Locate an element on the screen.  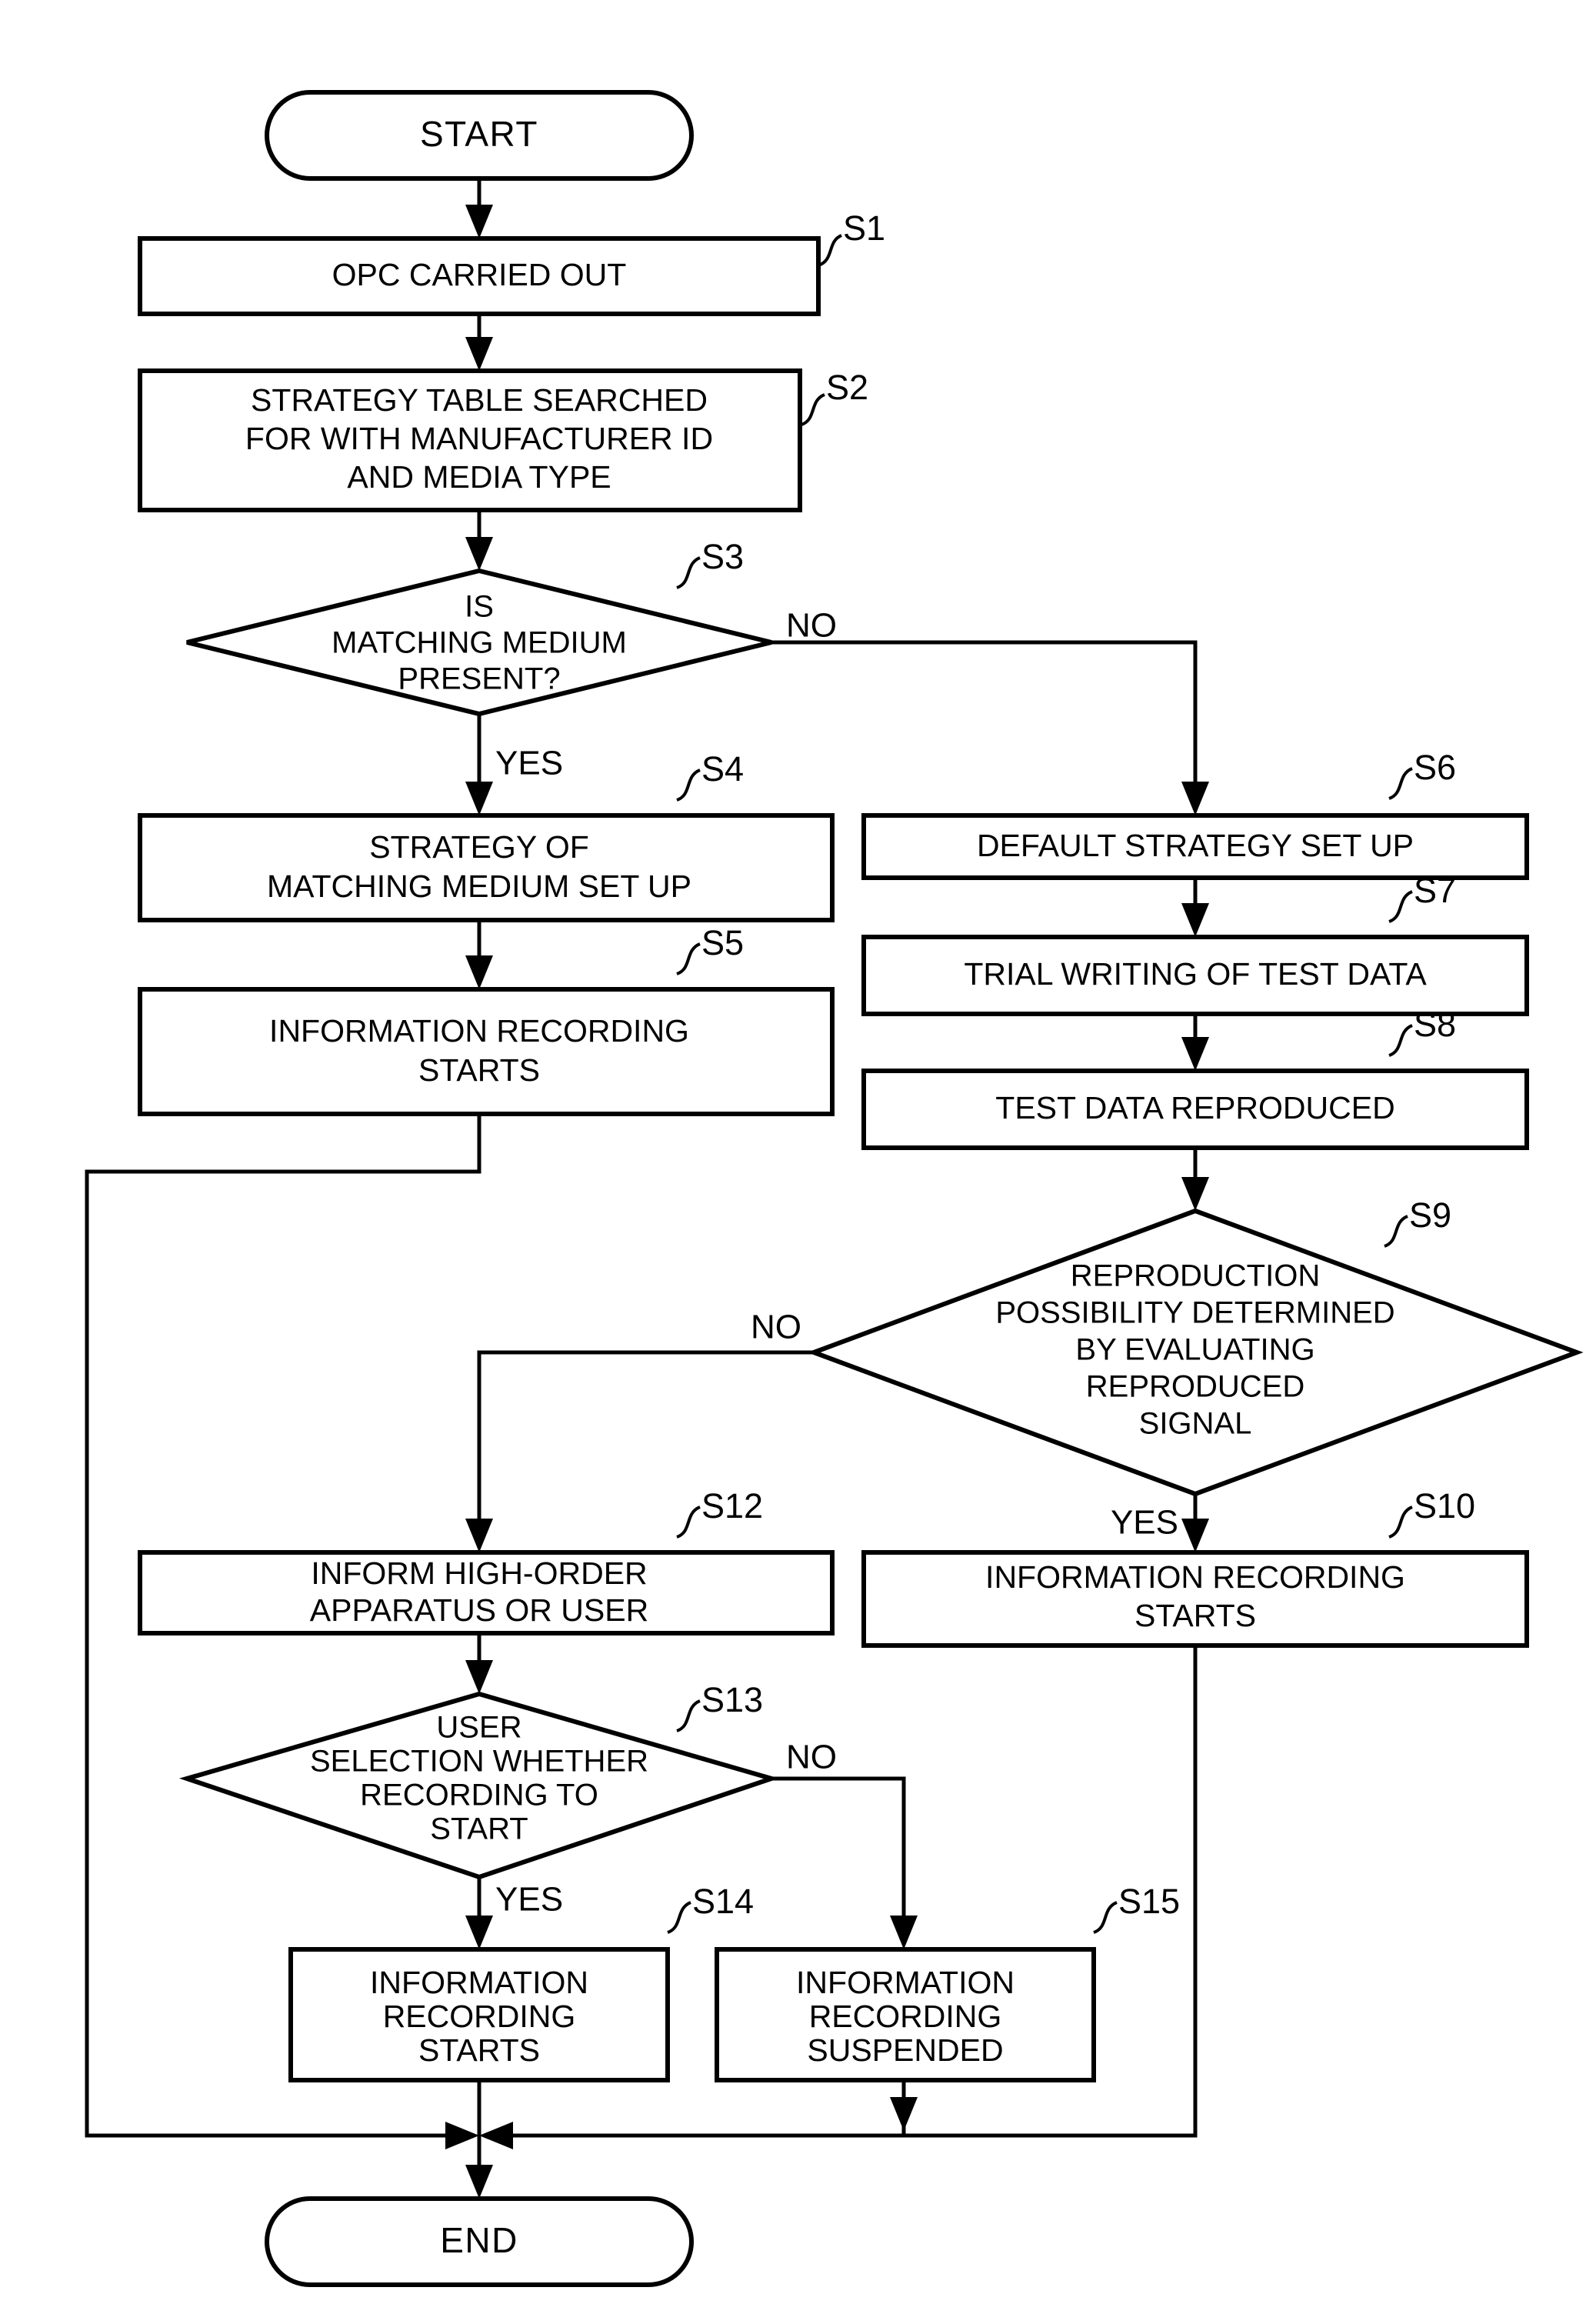
branch-label-s13-no: NO is located at coordinates (811, 1757).